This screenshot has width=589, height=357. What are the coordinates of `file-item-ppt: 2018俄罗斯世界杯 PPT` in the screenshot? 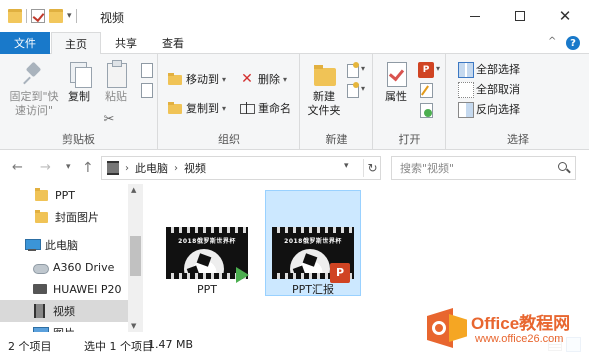 It's located at (207, 242).